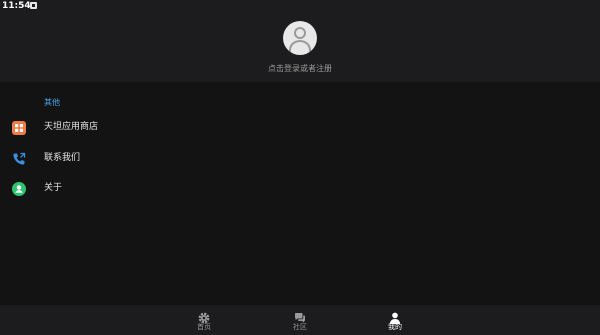 This screenshot has height=335, width=600. Describe the element at coordinates (19, 188) in the screenshot. I see `about-user-icon` at that location.